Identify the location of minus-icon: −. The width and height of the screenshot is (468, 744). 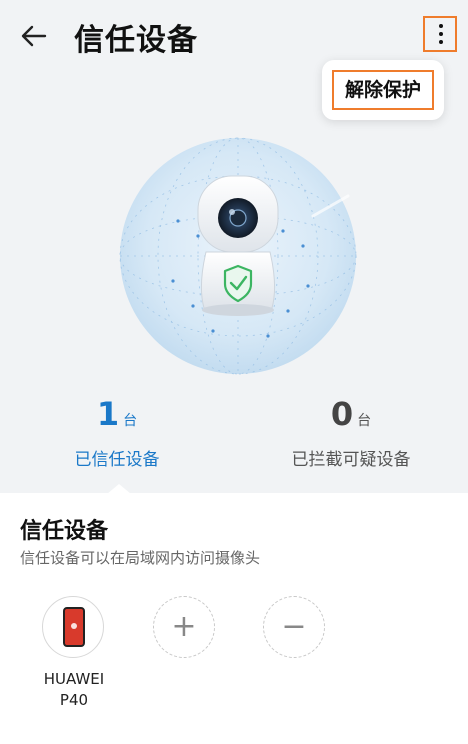
(294, 626).